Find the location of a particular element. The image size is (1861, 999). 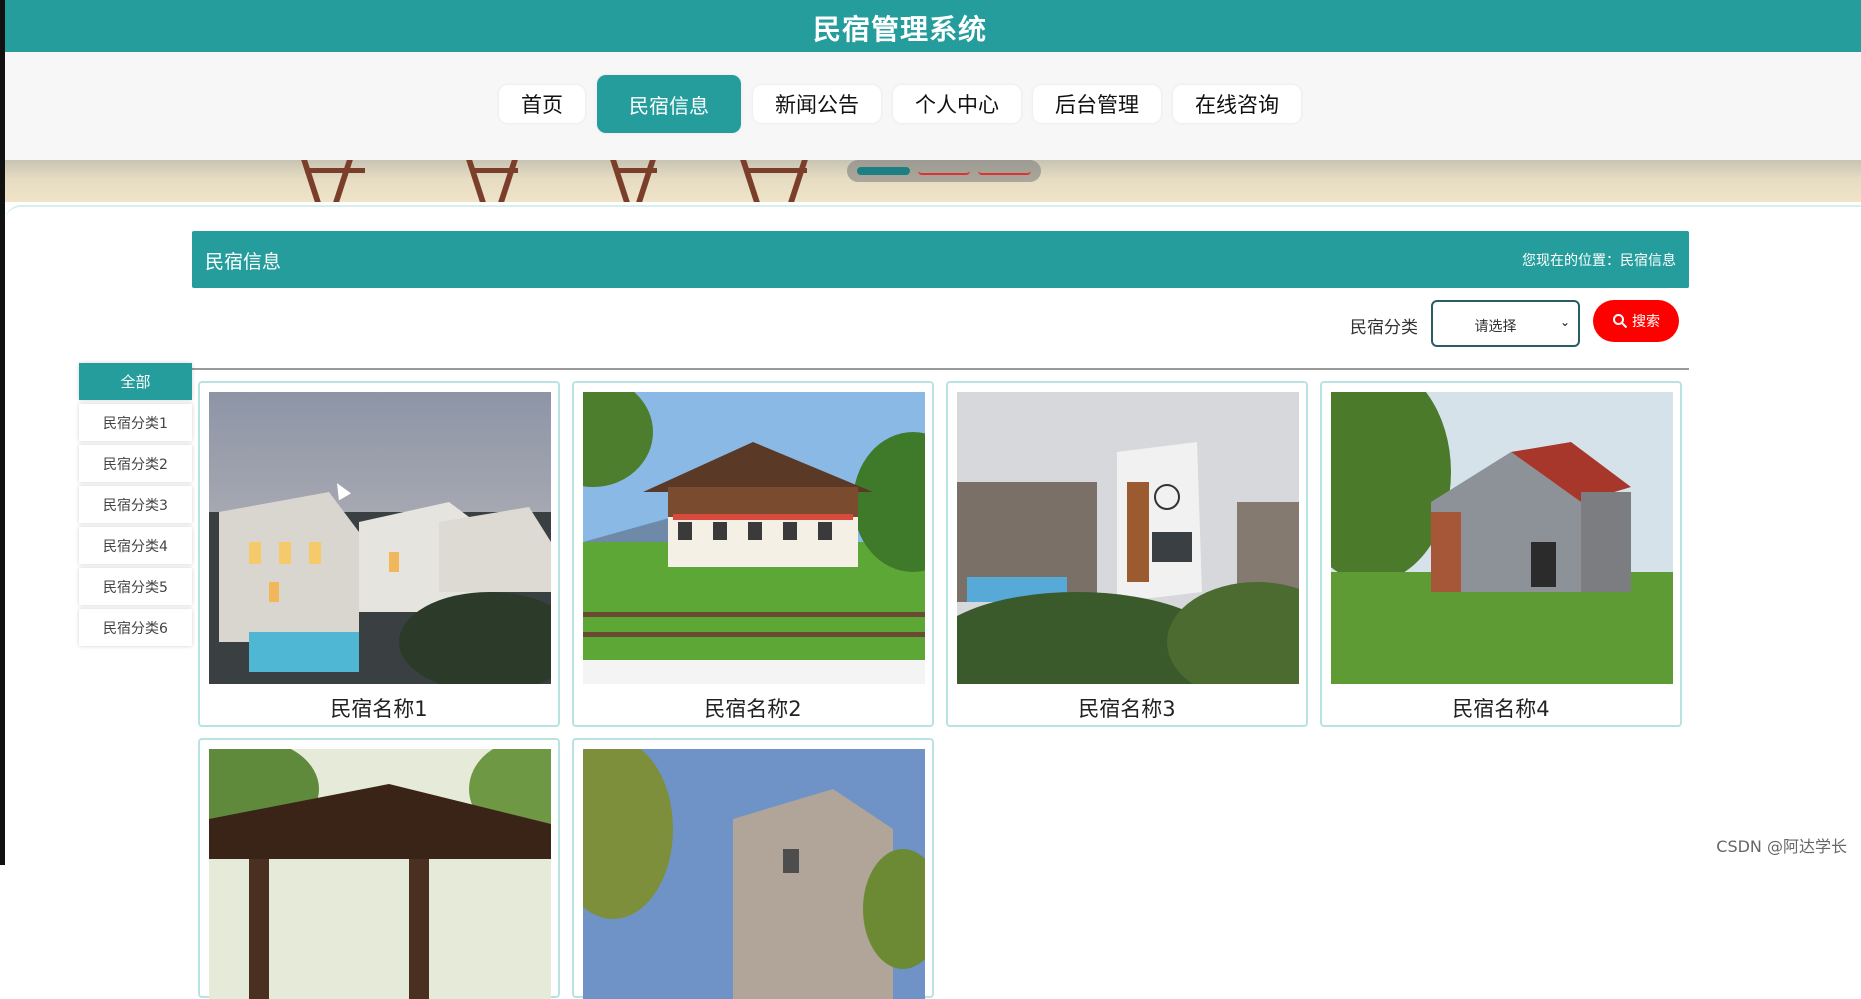

section-title: 民宿信息 is located at coordinates (243, 262).